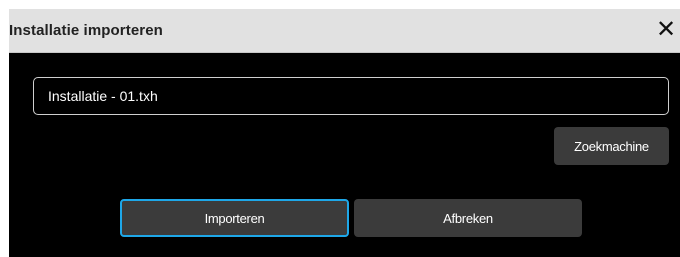 The height and width of the screenshot is (257, 680). Describe the element at coordinates (666, 30) in the screenshot. I see `close-icon: ✕` at that location.